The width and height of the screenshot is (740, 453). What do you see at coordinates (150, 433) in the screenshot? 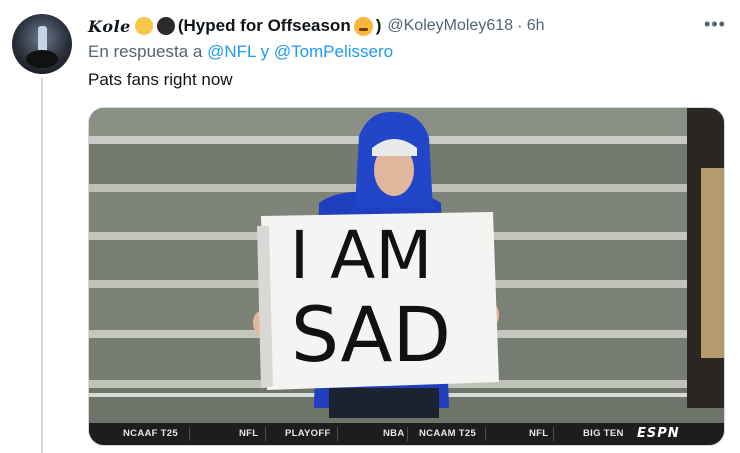
I see `ticker-item-ncaaf-t25: NCAAF T25` at bounding box center [150, 433].